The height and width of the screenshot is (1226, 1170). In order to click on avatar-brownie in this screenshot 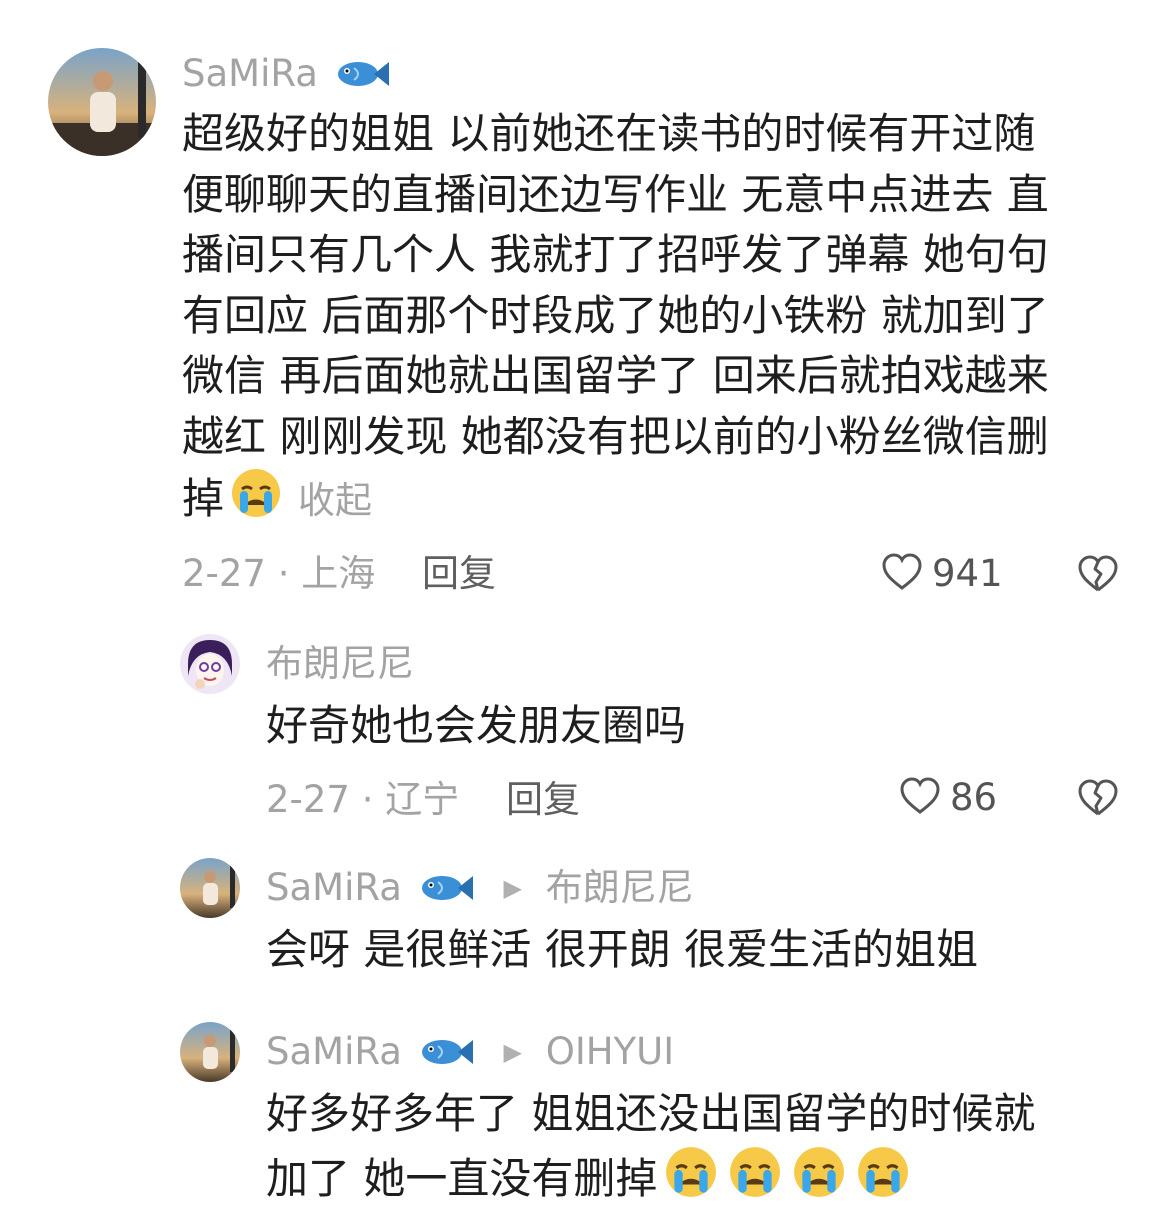, I will do `click(210, 664)`.